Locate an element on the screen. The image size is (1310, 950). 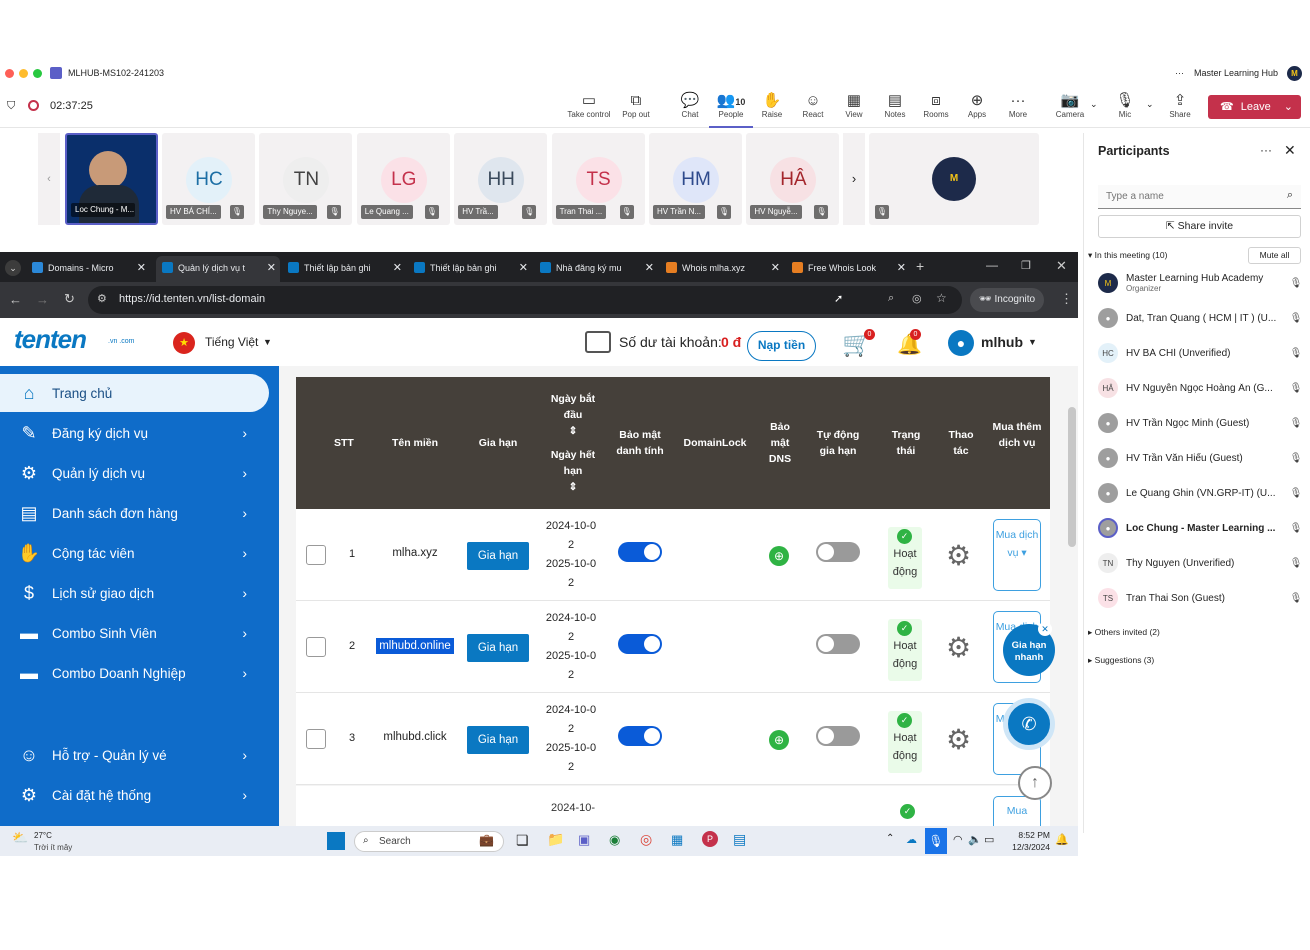
reload-icon: ↻ is located at coordinates (69, 299).